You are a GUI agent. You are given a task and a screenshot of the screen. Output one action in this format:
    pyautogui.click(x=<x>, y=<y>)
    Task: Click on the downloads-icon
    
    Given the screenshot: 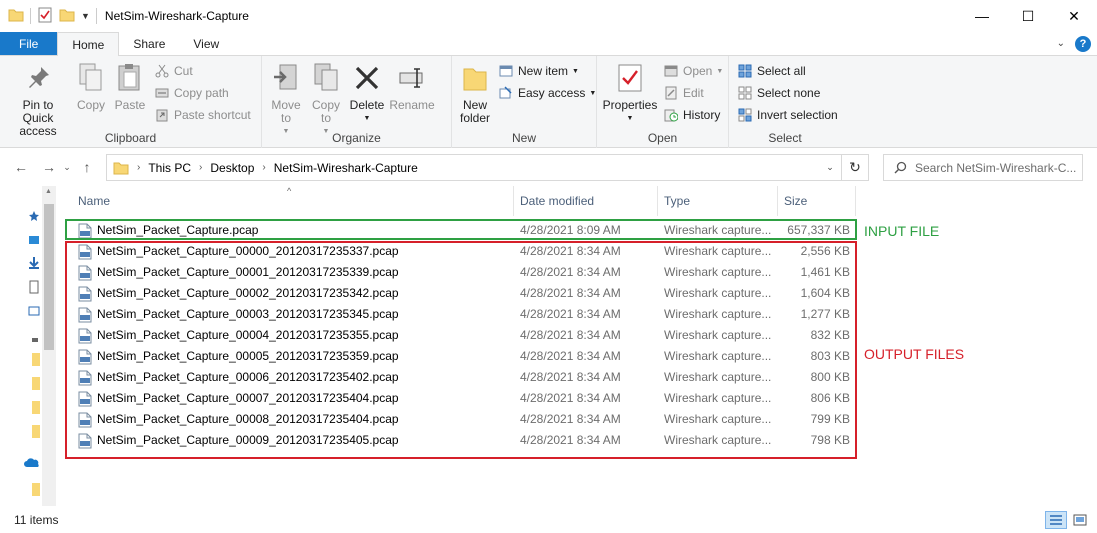 What is the action you would take?
    pyautogui.click(x=34, y=263)
    